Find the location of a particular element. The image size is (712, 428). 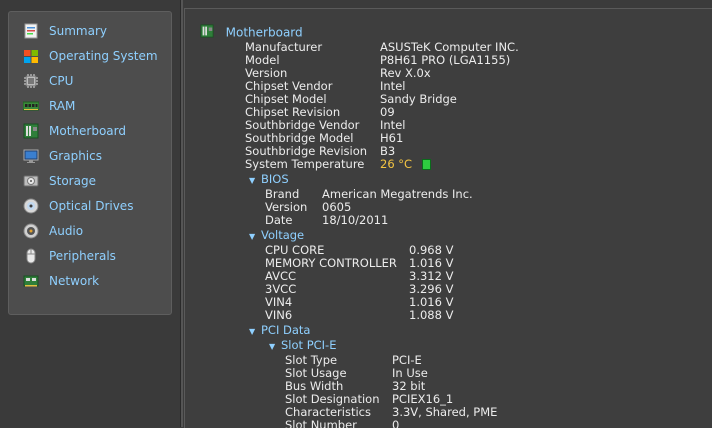

sidebar-item-optical-drives: Optical Drives is located at coordinates (97, 206).